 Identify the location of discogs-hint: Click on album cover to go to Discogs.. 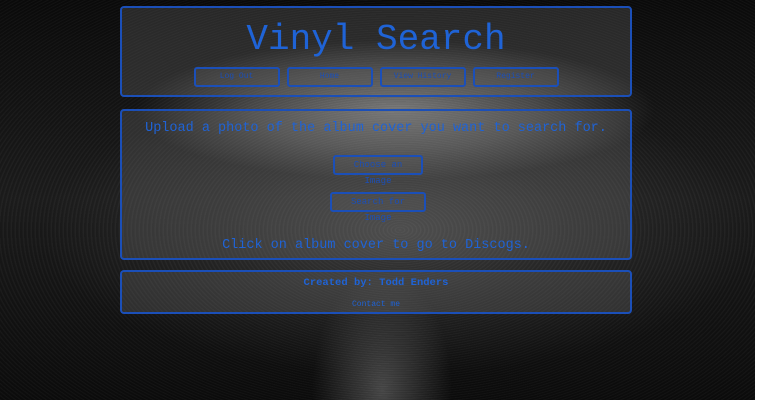
(376, 245).